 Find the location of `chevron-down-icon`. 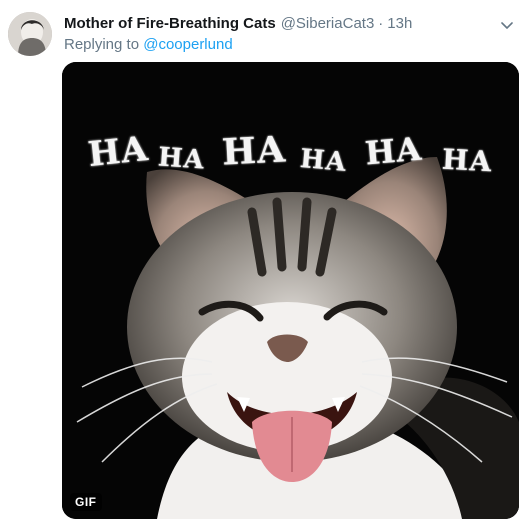

chevron-down-icon is located at coordinates (507, 25).